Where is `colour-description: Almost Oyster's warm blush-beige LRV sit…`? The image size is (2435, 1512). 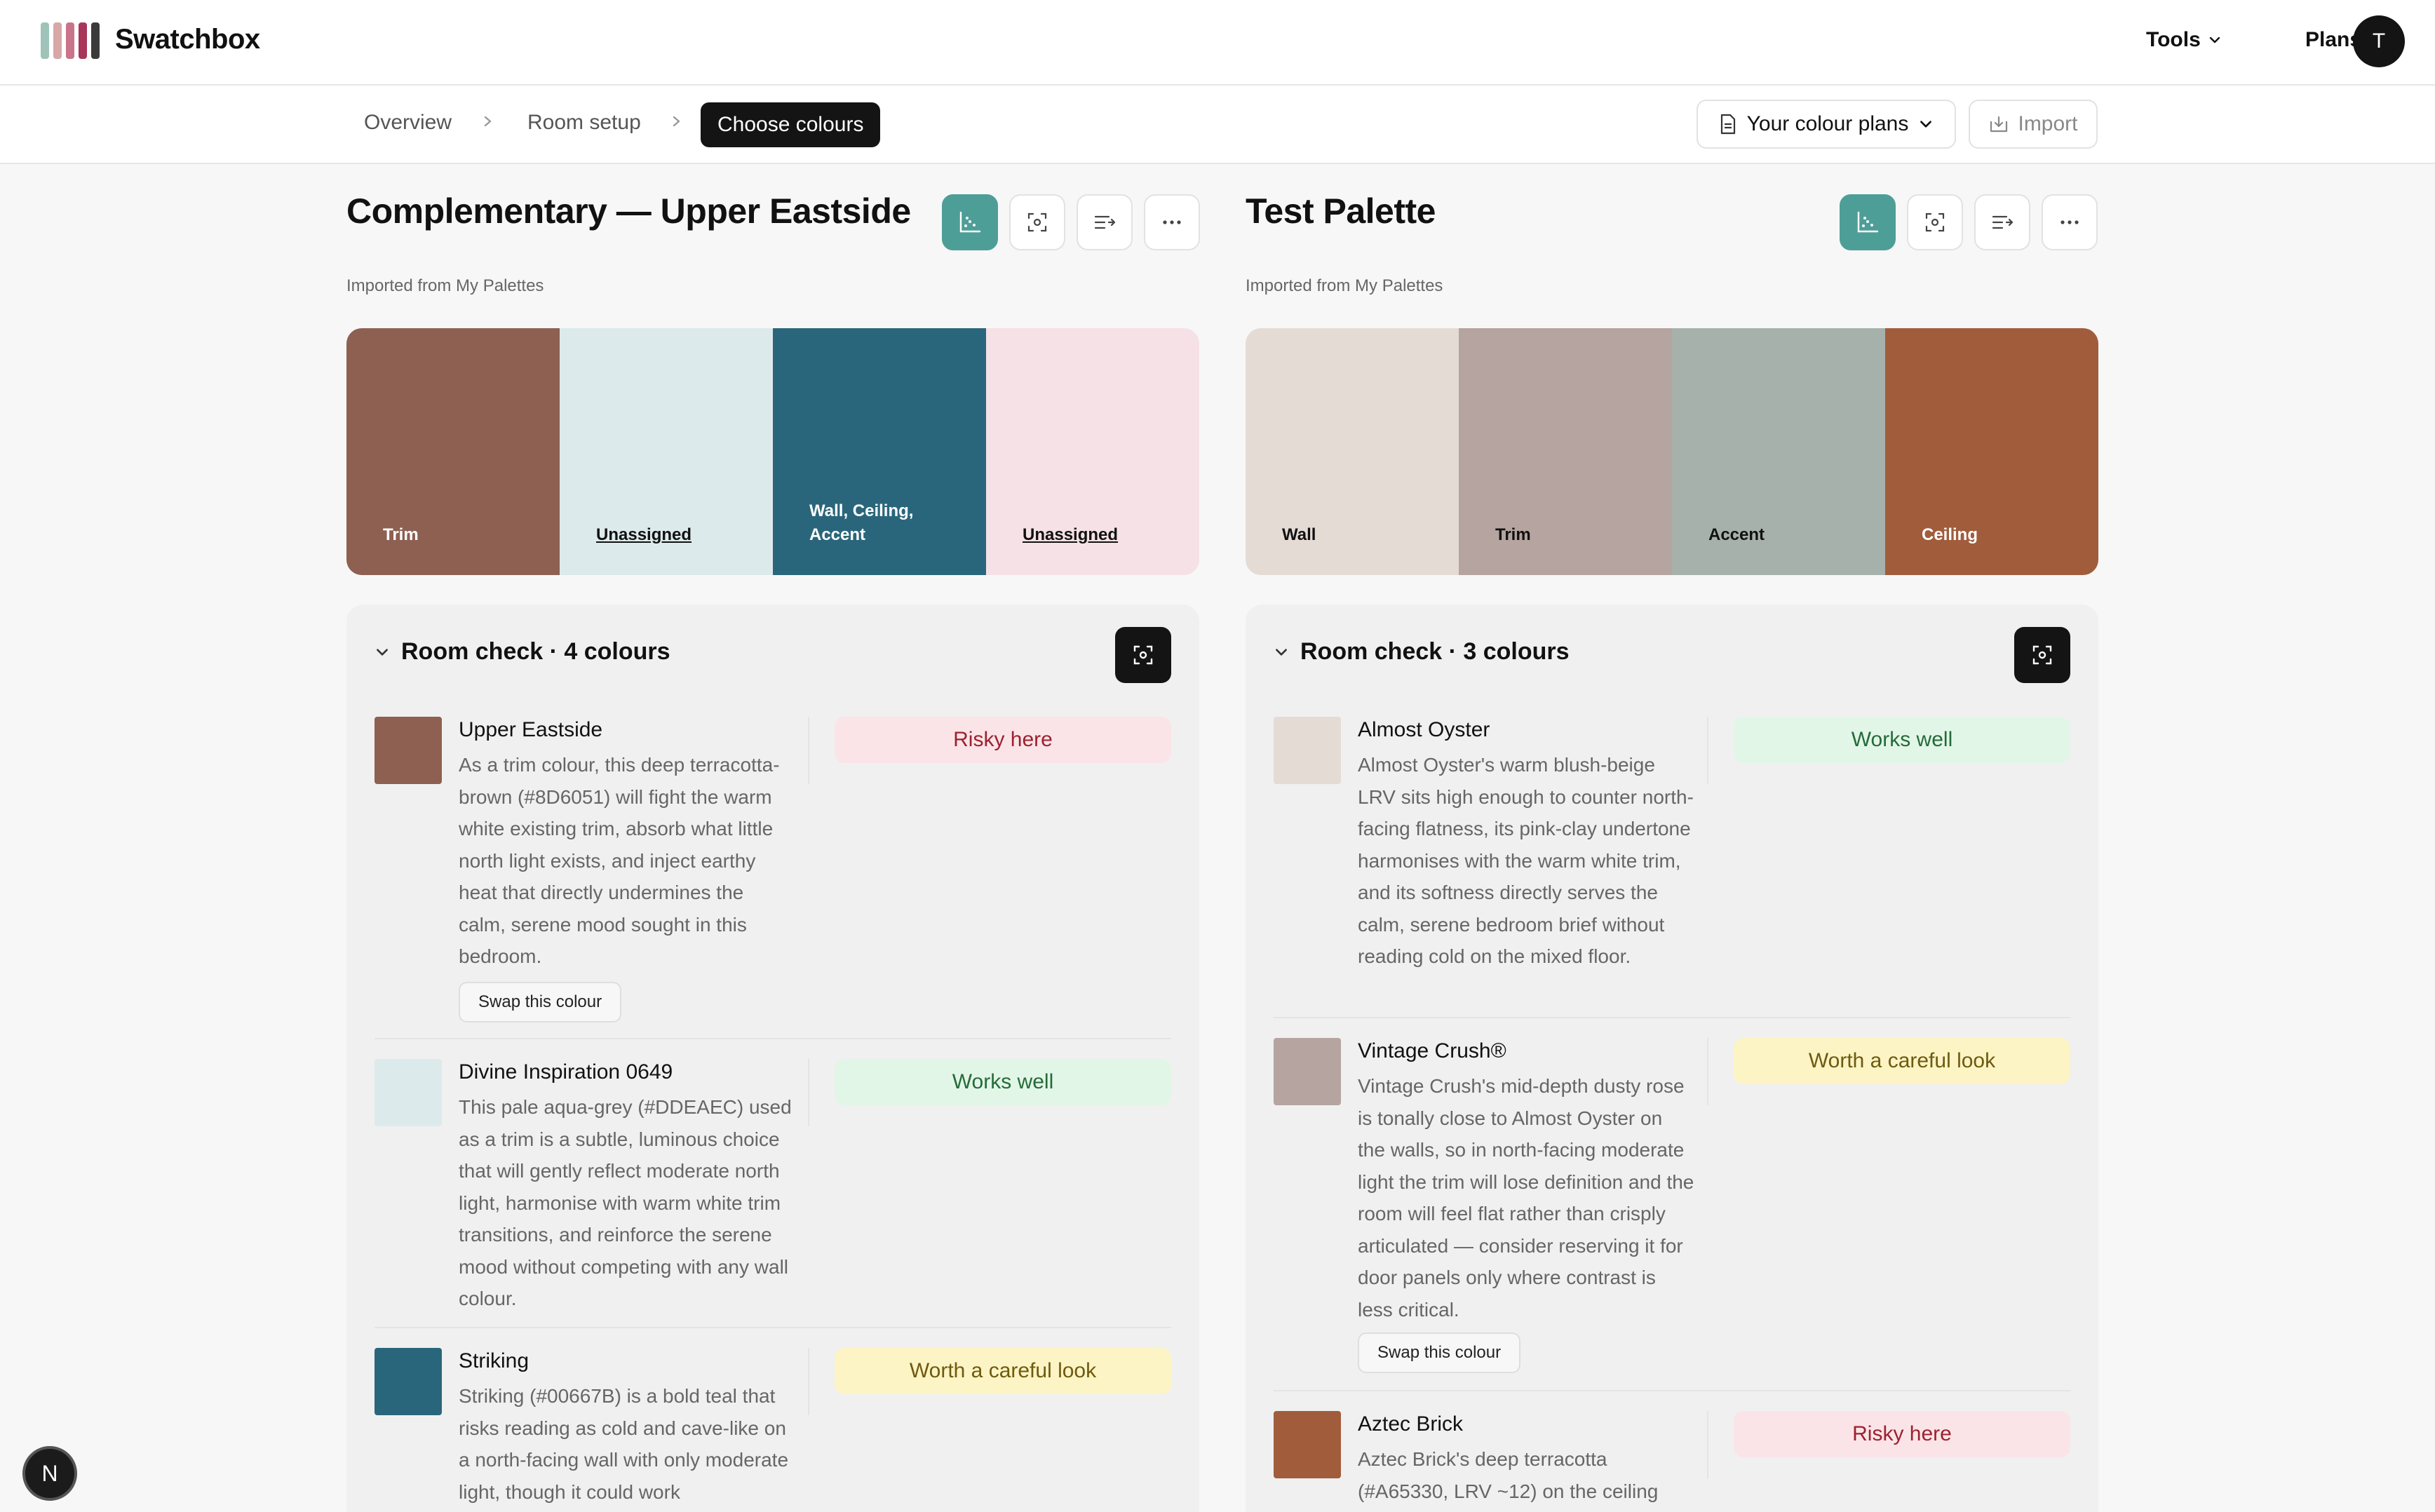 colour-description: Almost Oyster's warm blush-beige LRV sit… is located at coordinates (1526, 860).